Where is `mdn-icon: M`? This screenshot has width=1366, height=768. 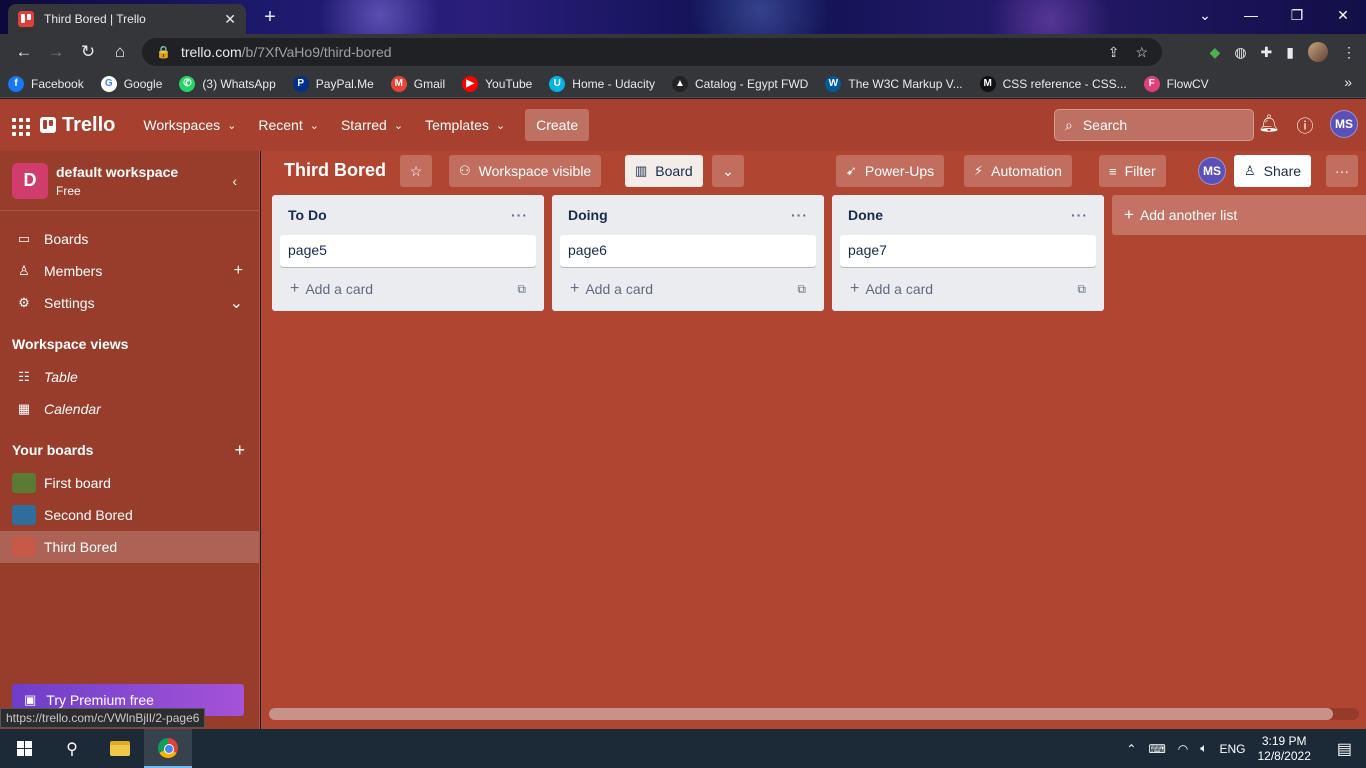 mdn-icon: M is located at coordinates (987, 83).